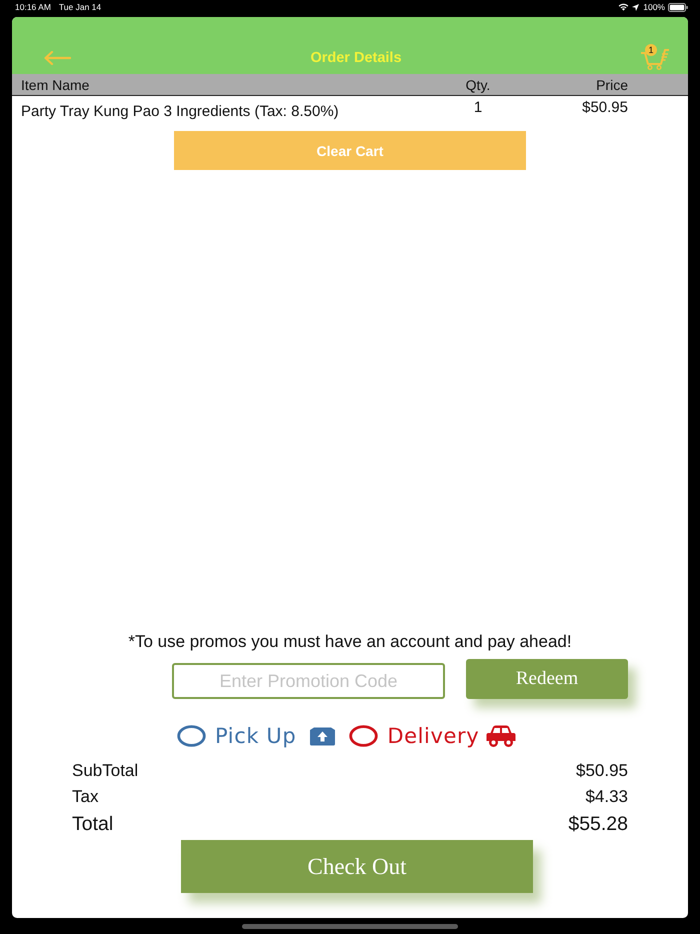 The image size is (700, 934). What do you see at coordinates (105, 771) in the screenshot?
I see `summary-label: SubTotal` at bounding box center [105, 771].